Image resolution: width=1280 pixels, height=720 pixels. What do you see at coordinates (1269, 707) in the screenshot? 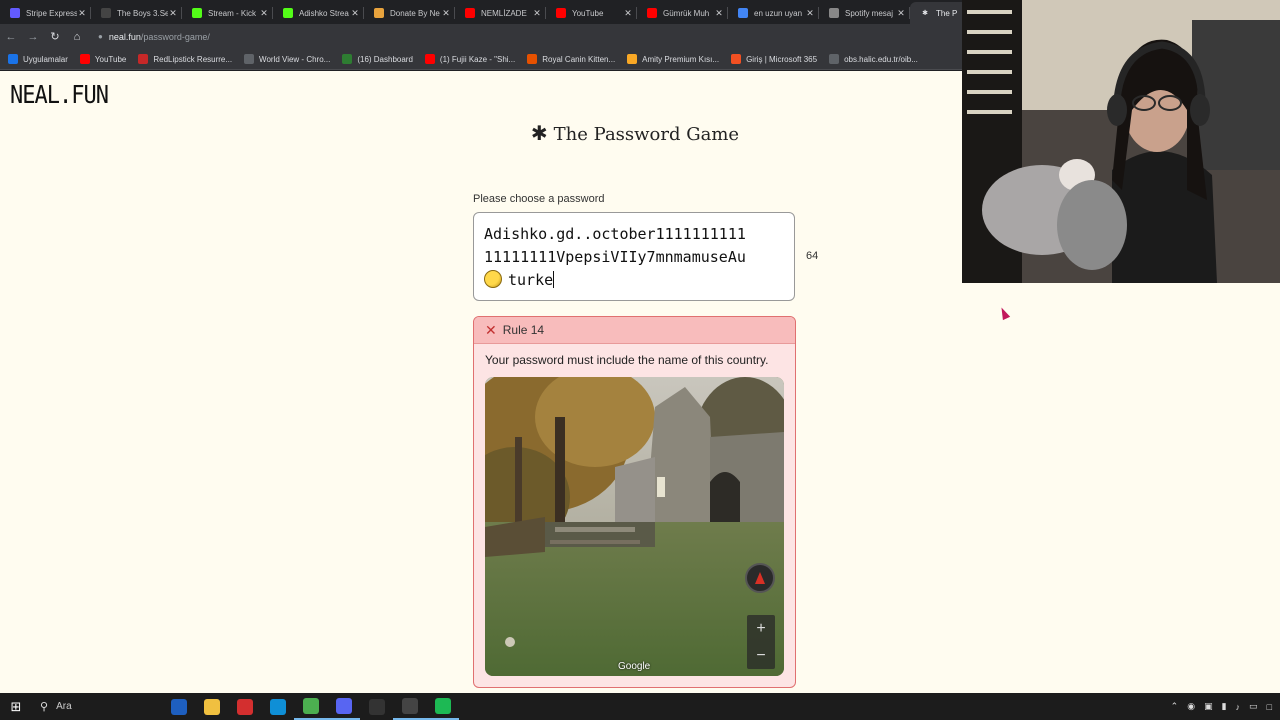
I see `tray-notifications-icon: □` at bounding box center [1269, 707].